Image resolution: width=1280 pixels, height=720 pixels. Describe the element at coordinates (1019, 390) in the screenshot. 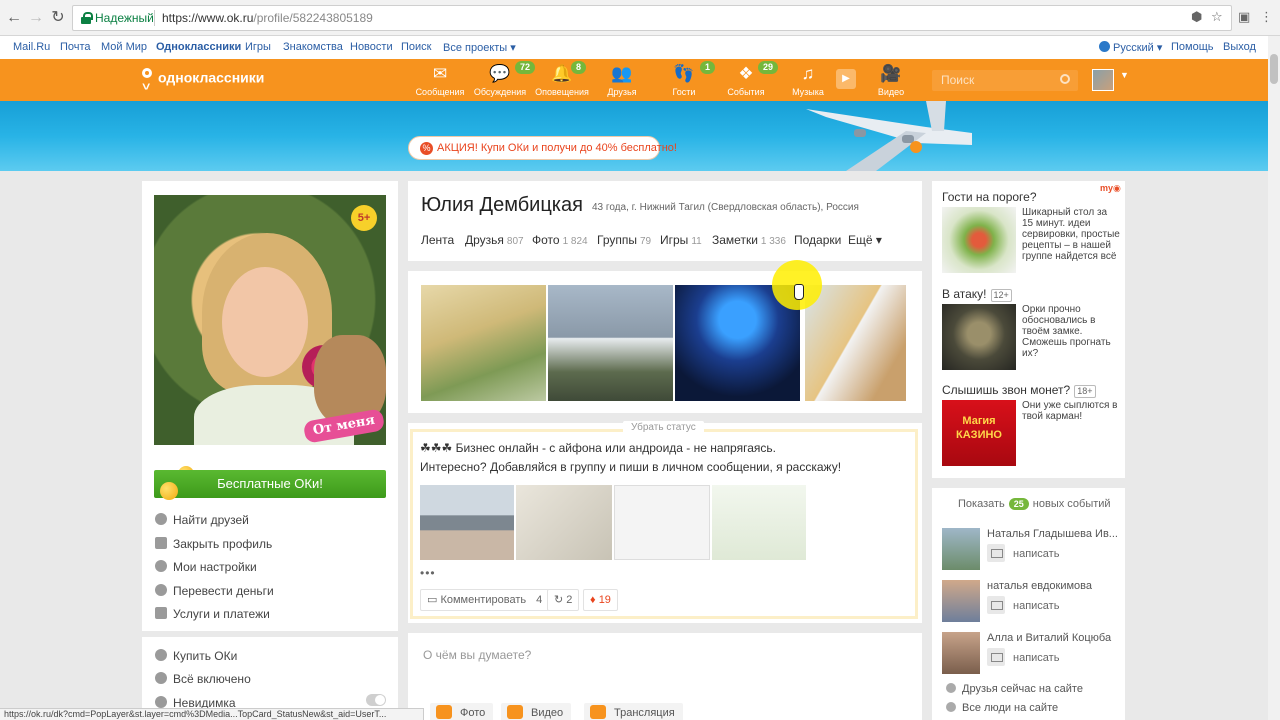

I see `ad-title: Слышишь звон монет? 18+` at that location.